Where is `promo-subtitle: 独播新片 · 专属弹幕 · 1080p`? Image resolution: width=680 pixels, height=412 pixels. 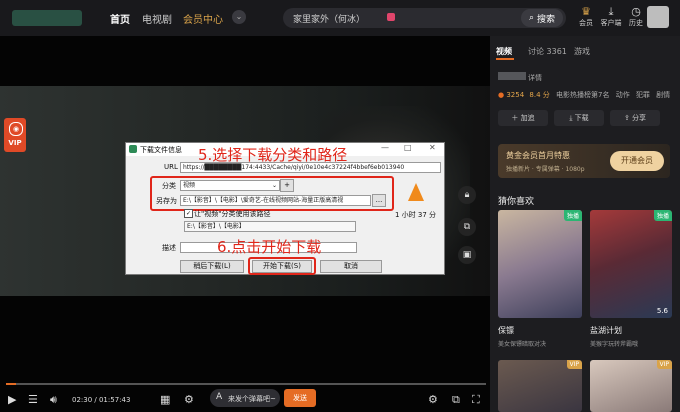 promo-subtitle: 独播新片 · 专属弹幕 · 1080p is located at coordinates (545, 169).